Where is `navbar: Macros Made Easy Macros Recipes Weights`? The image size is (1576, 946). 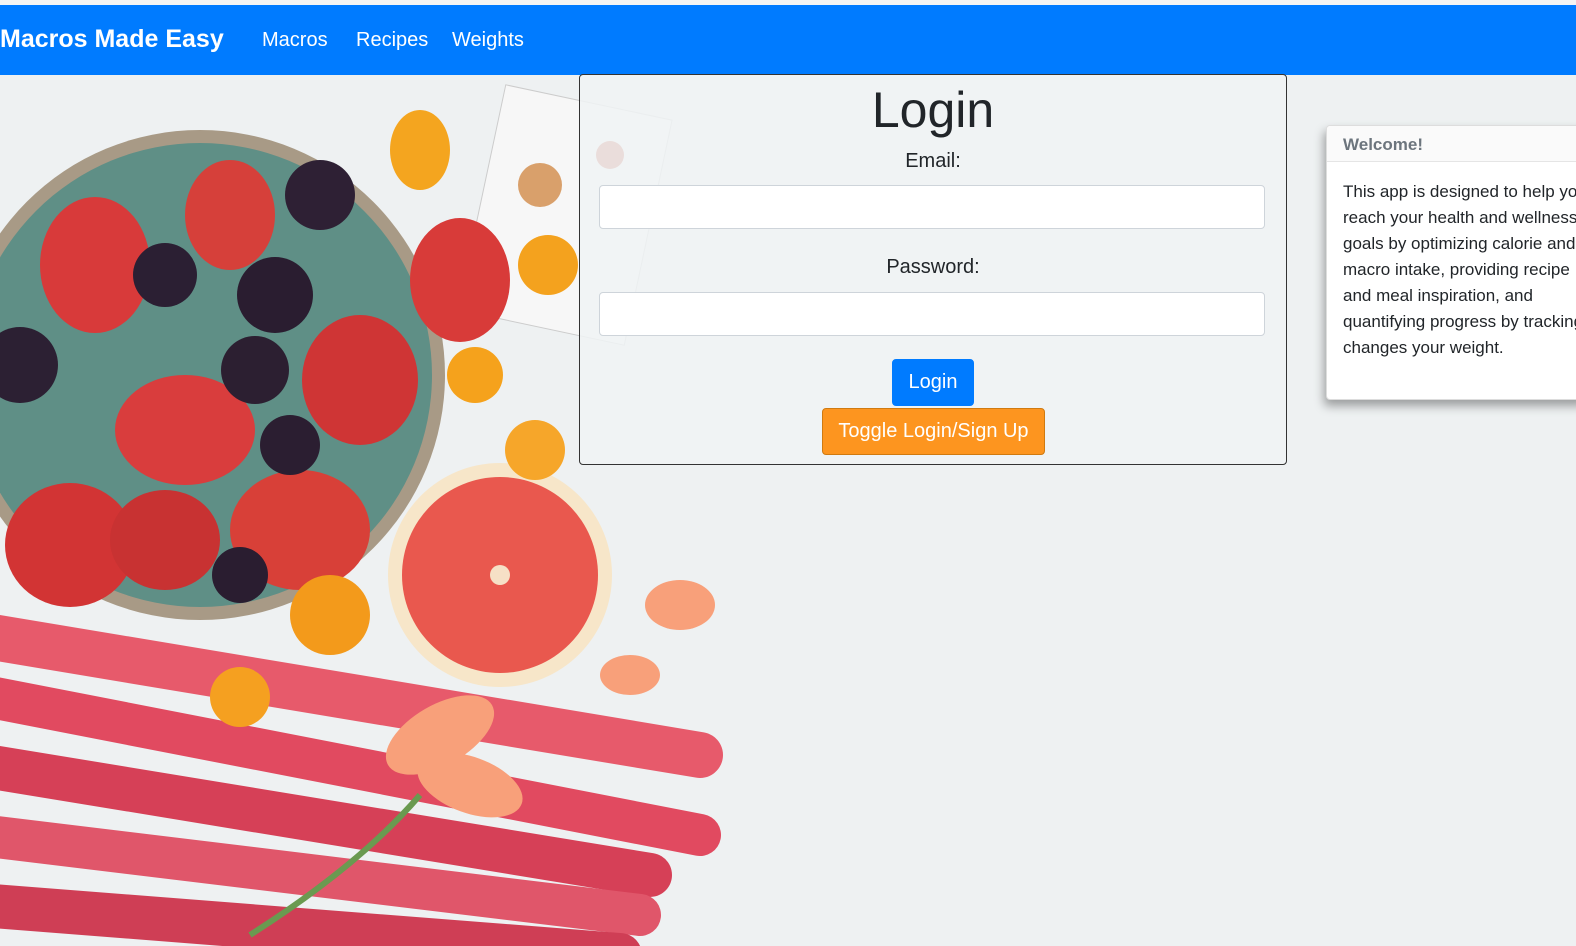 navbar: Macros Made Easy Macros Recipes Weights is located at coordinates (788, 40).